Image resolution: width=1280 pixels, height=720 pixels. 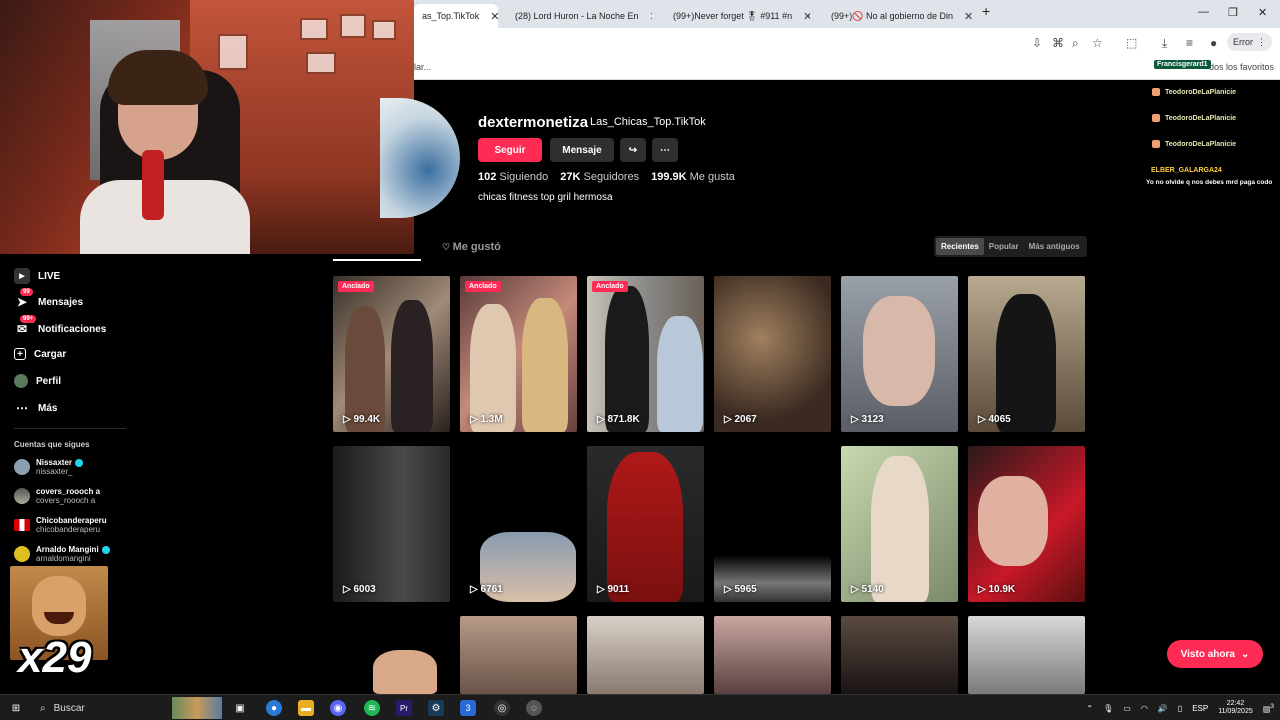 I want to click on media-icon: ≡, so click(x=1189, y=43).